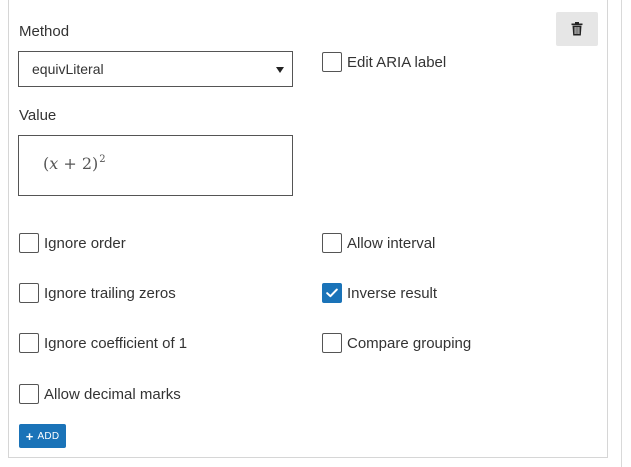  I want to click on allow-decimal-marks-label: Allow decimal marks, so click(112, 394).